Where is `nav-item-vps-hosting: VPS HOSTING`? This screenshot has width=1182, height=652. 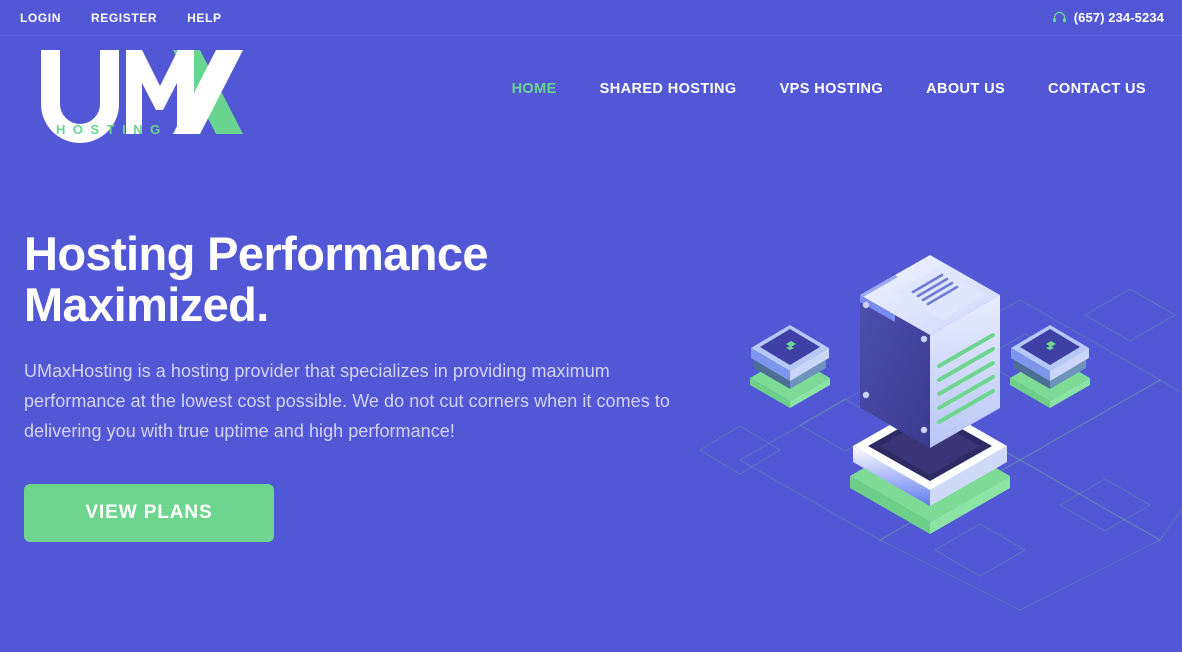
nav-item-vps-hosting: VPS HOSTING is located at coordinates (832, 89).